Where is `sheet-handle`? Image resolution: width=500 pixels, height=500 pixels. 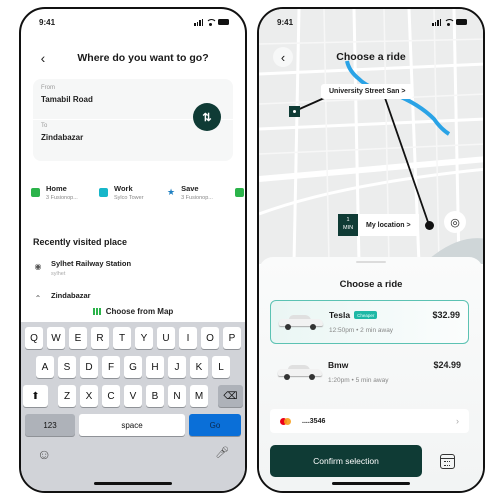 sheet-handle is located at coordinates (371, 262).